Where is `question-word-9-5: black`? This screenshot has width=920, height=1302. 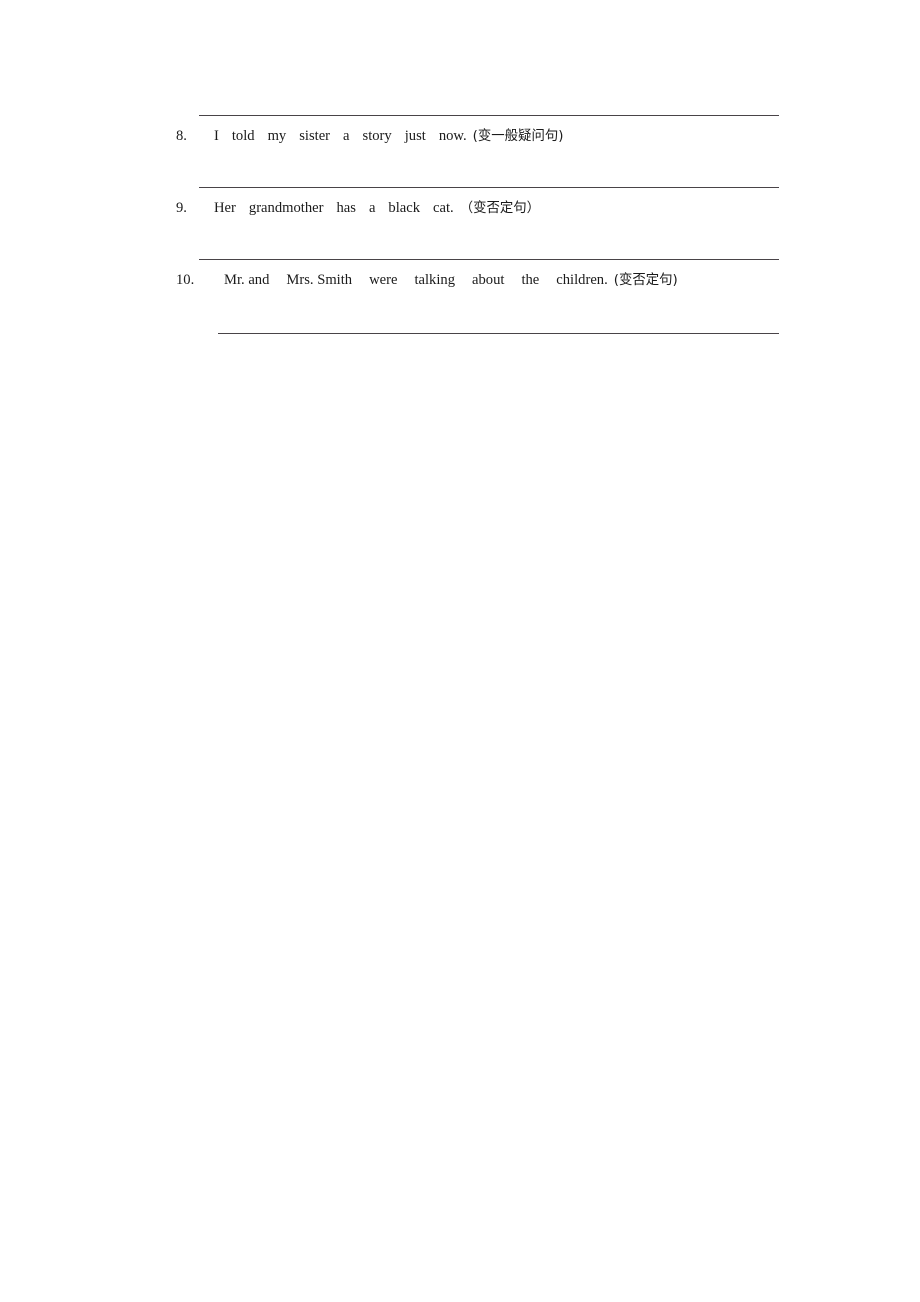
question-word-9-5: black is located at coordinates (404, 208).